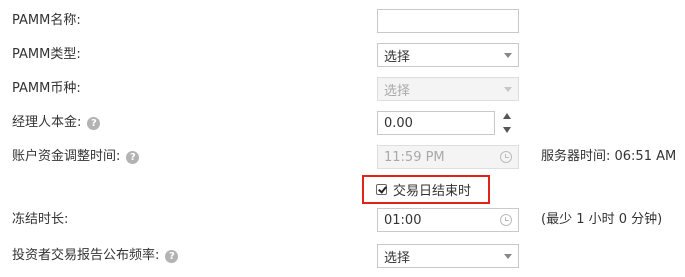 This screenshot has width=685, height=277. What do you see at coordinates (507, 123) in the screenshot?
I see `up-down-arrows-icon` at bounding box center [507, 123].